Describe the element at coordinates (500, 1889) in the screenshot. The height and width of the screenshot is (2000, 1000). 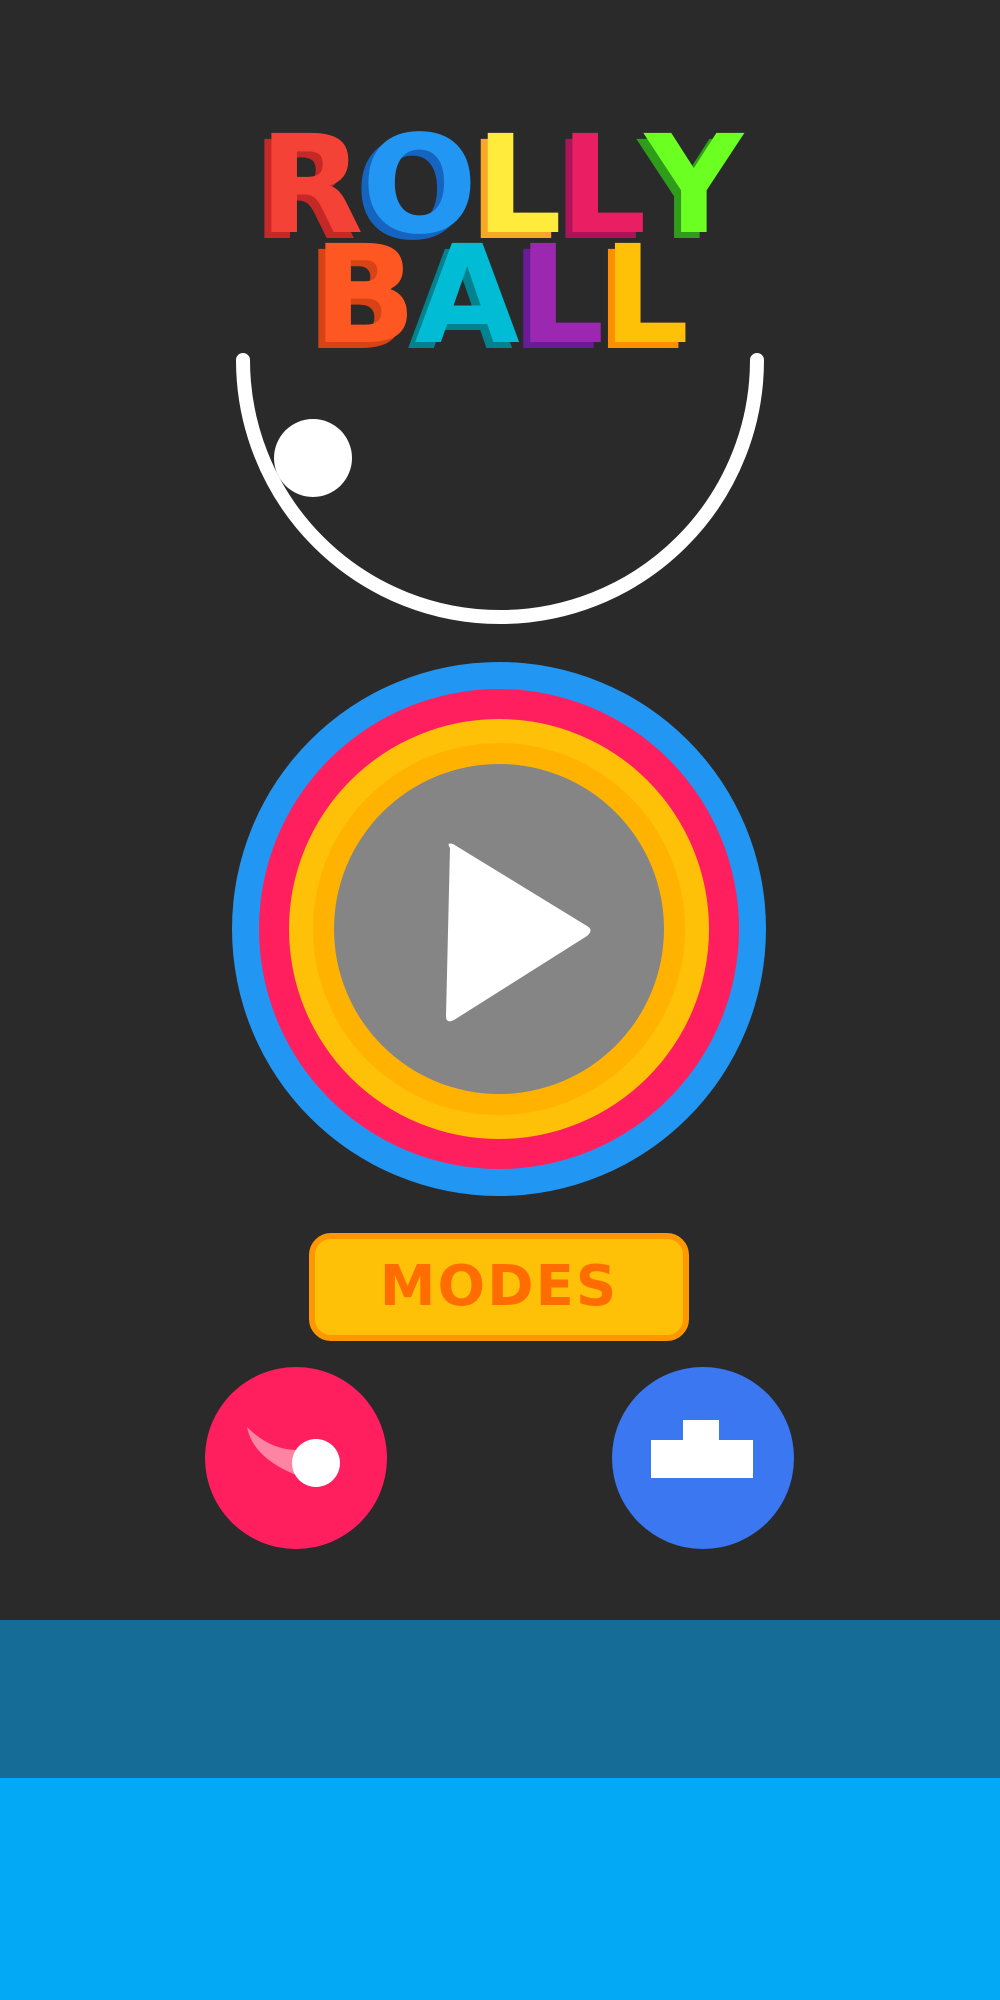
I see `ad-banner-bottom` at that location.